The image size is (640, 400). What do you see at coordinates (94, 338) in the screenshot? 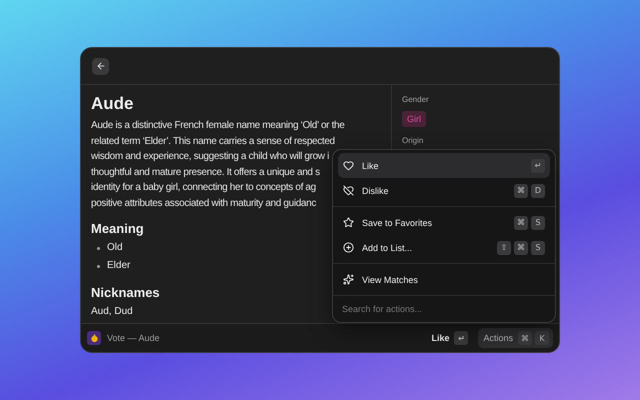
I see `avatar-icon` at bounding box center [94, 338].